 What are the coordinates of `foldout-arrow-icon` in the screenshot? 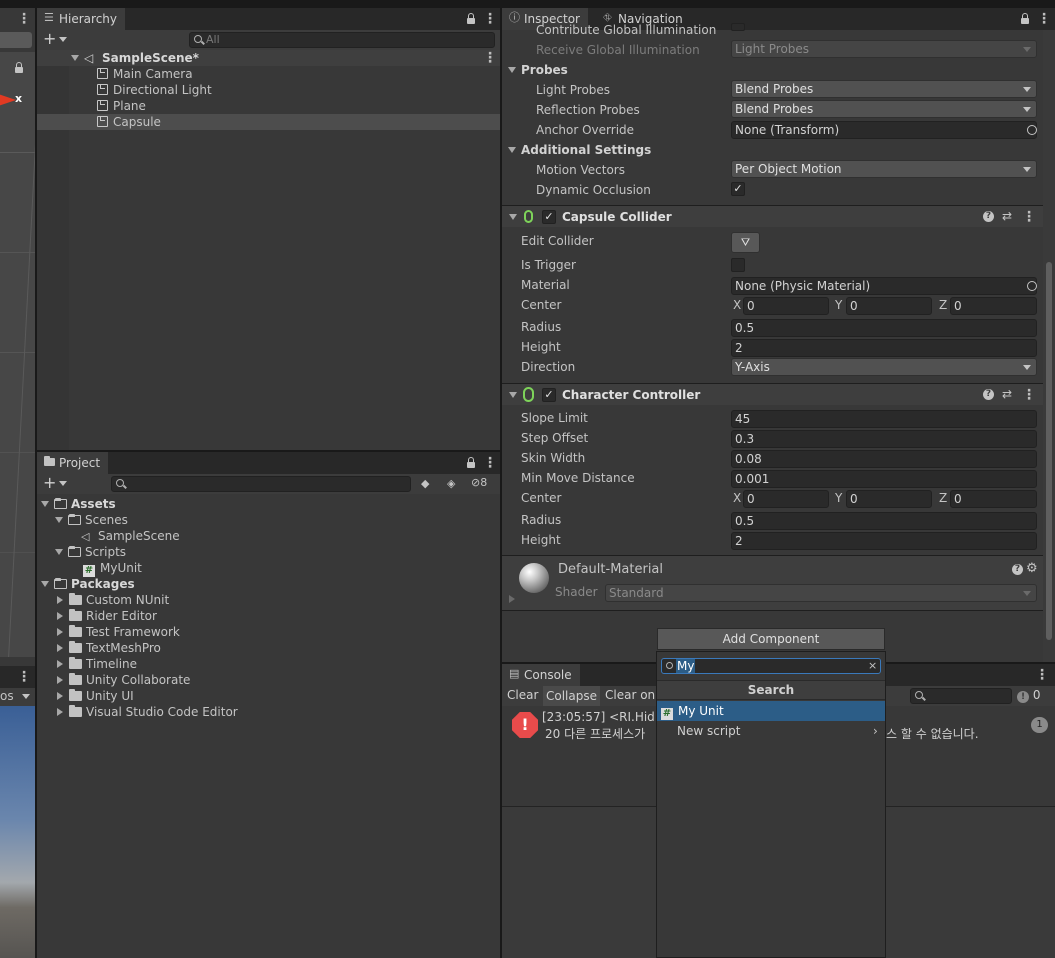 It's located at (513, 395).